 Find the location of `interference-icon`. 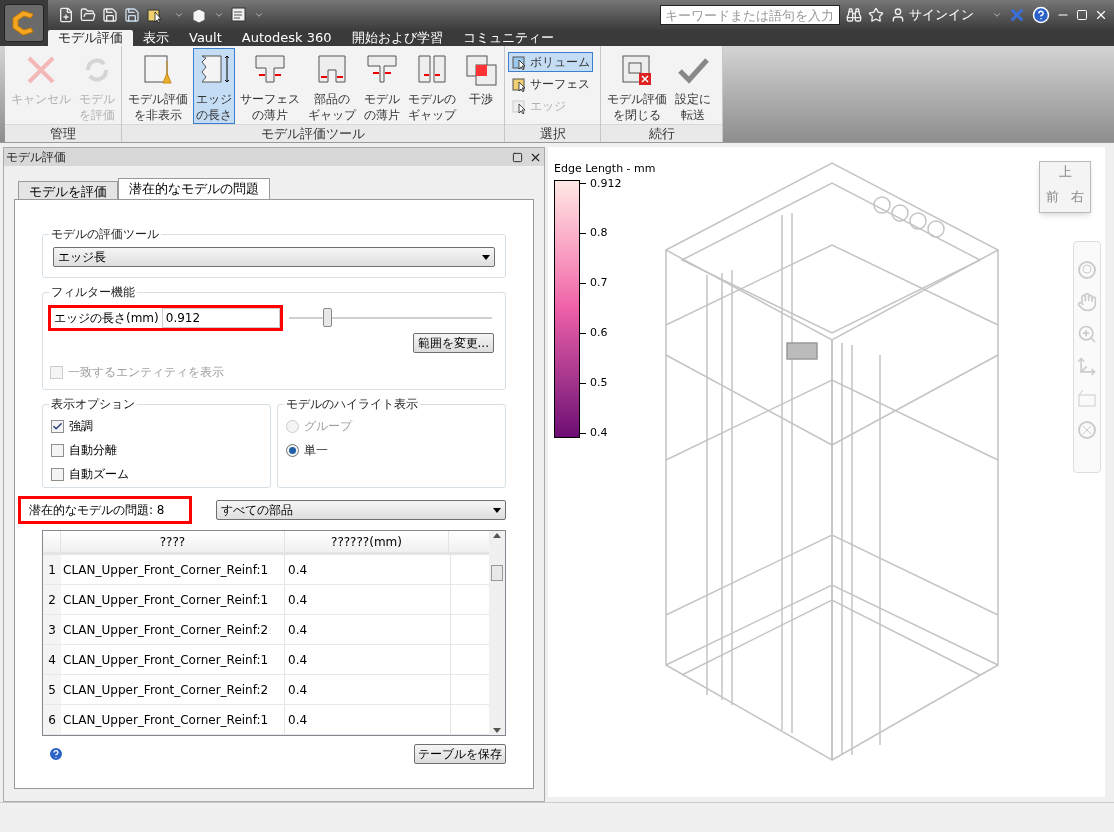

interference-icon is located at coordinates (481, 70).